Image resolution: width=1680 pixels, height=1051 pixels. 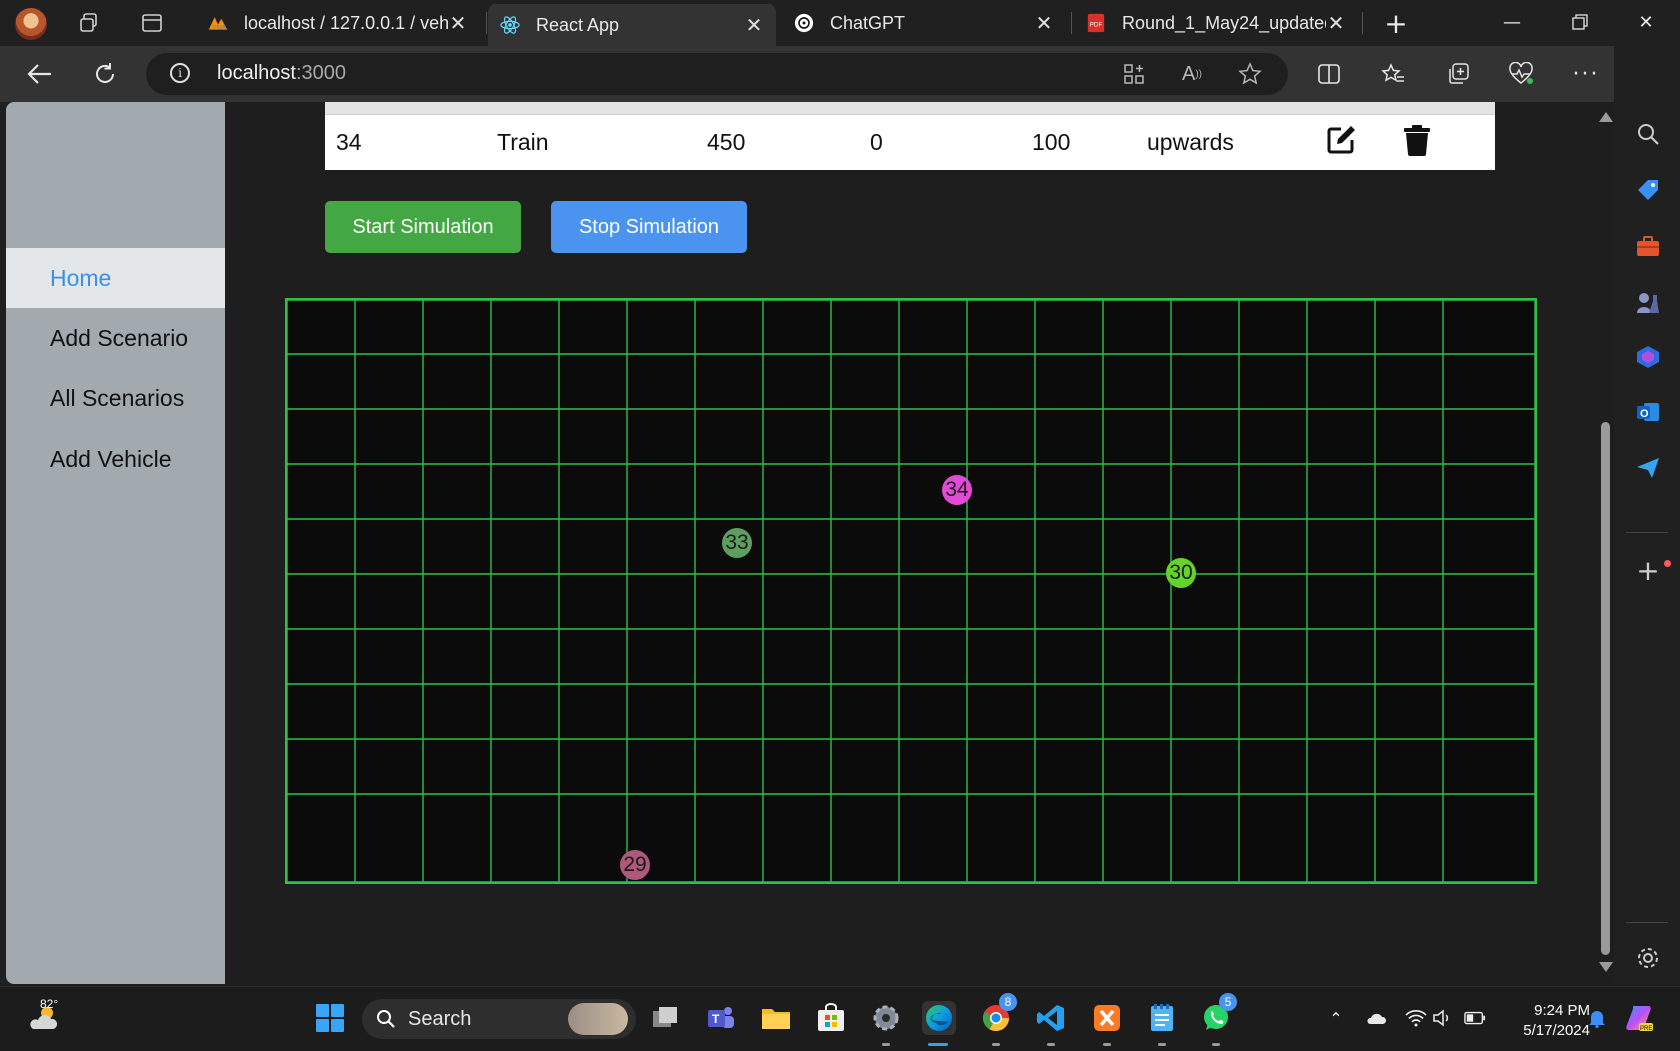 I want to click on tab-phpmyadmin: PMA localhost / 127.0.0.1 / veh ✕, so click(x=338, y=23).